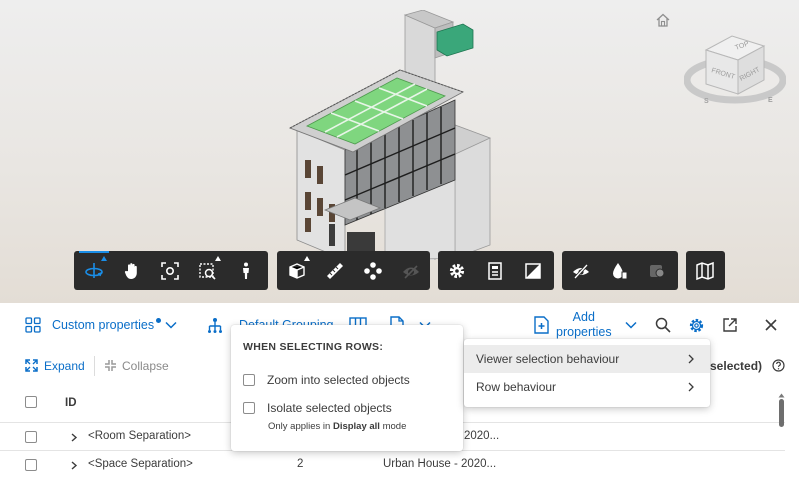 This screenshot has height=485, width=799. What do you see at coordinates (771, 325) in the screenshot?
I see `close-icon` at bounding box center [771, 325].